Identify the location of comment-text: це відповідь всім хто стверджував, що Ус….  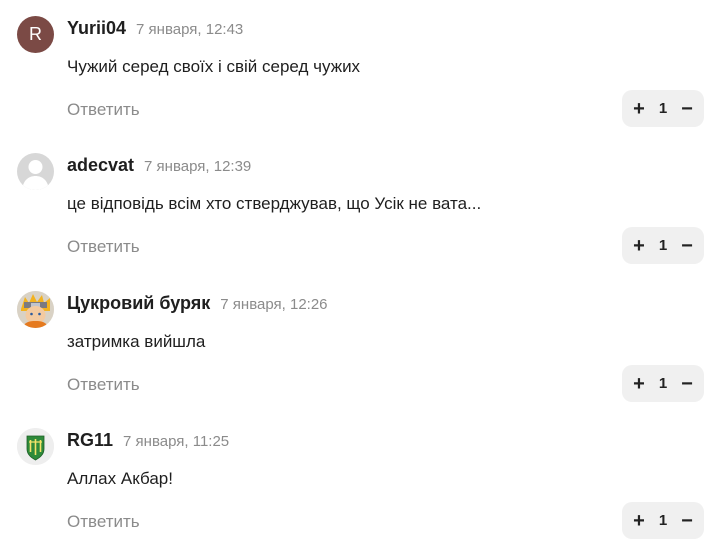
(274, 203).